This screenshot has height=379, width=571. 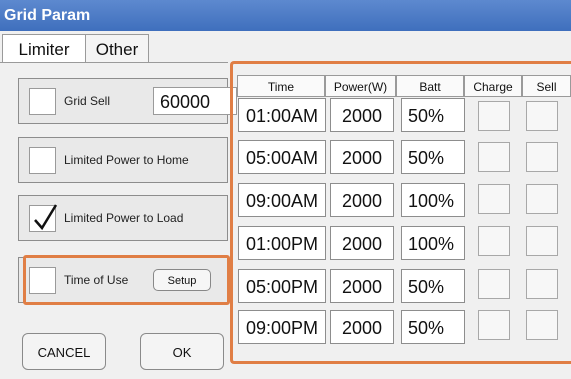 What do you see at coordinates (282, 243) in the screenshot?
I see `row-time: 01:00PM` at bounding box center [282, 243].